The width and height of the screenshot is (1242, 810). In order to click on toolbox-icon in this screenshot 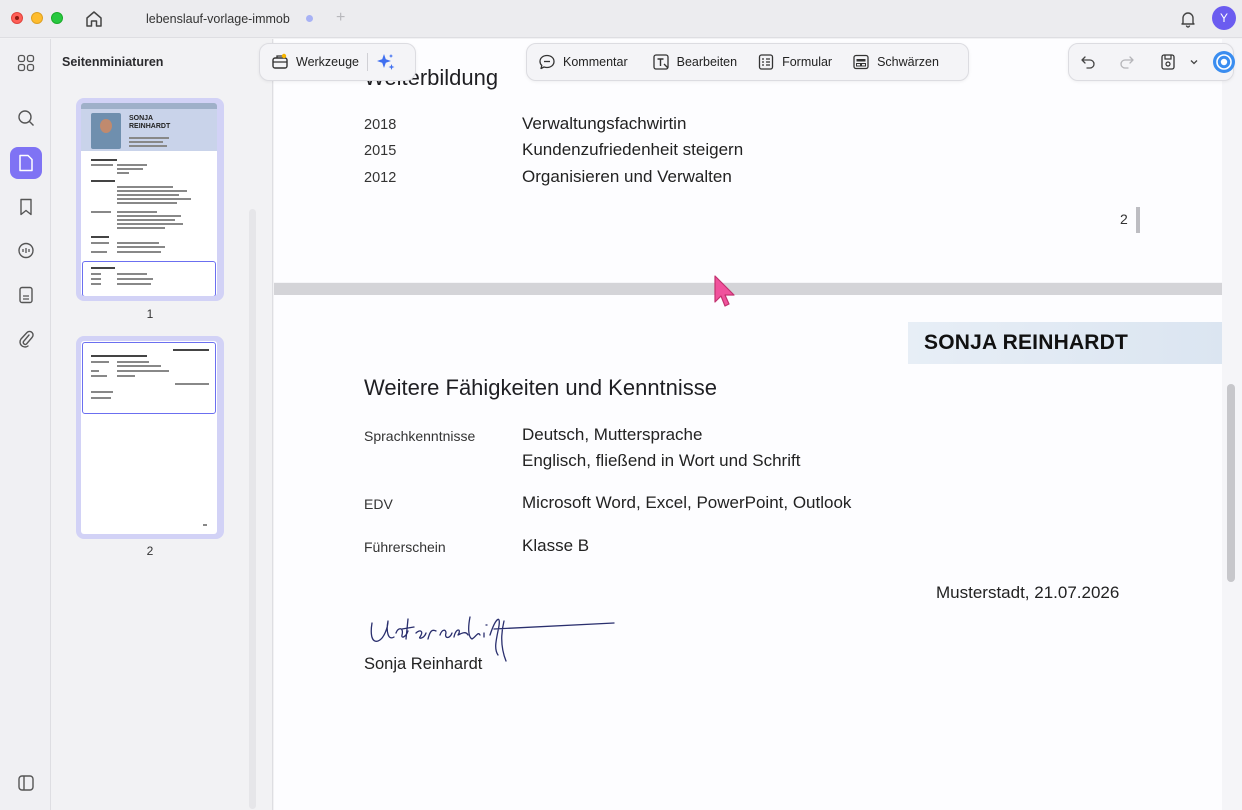, I will do `click(280, 61)`.